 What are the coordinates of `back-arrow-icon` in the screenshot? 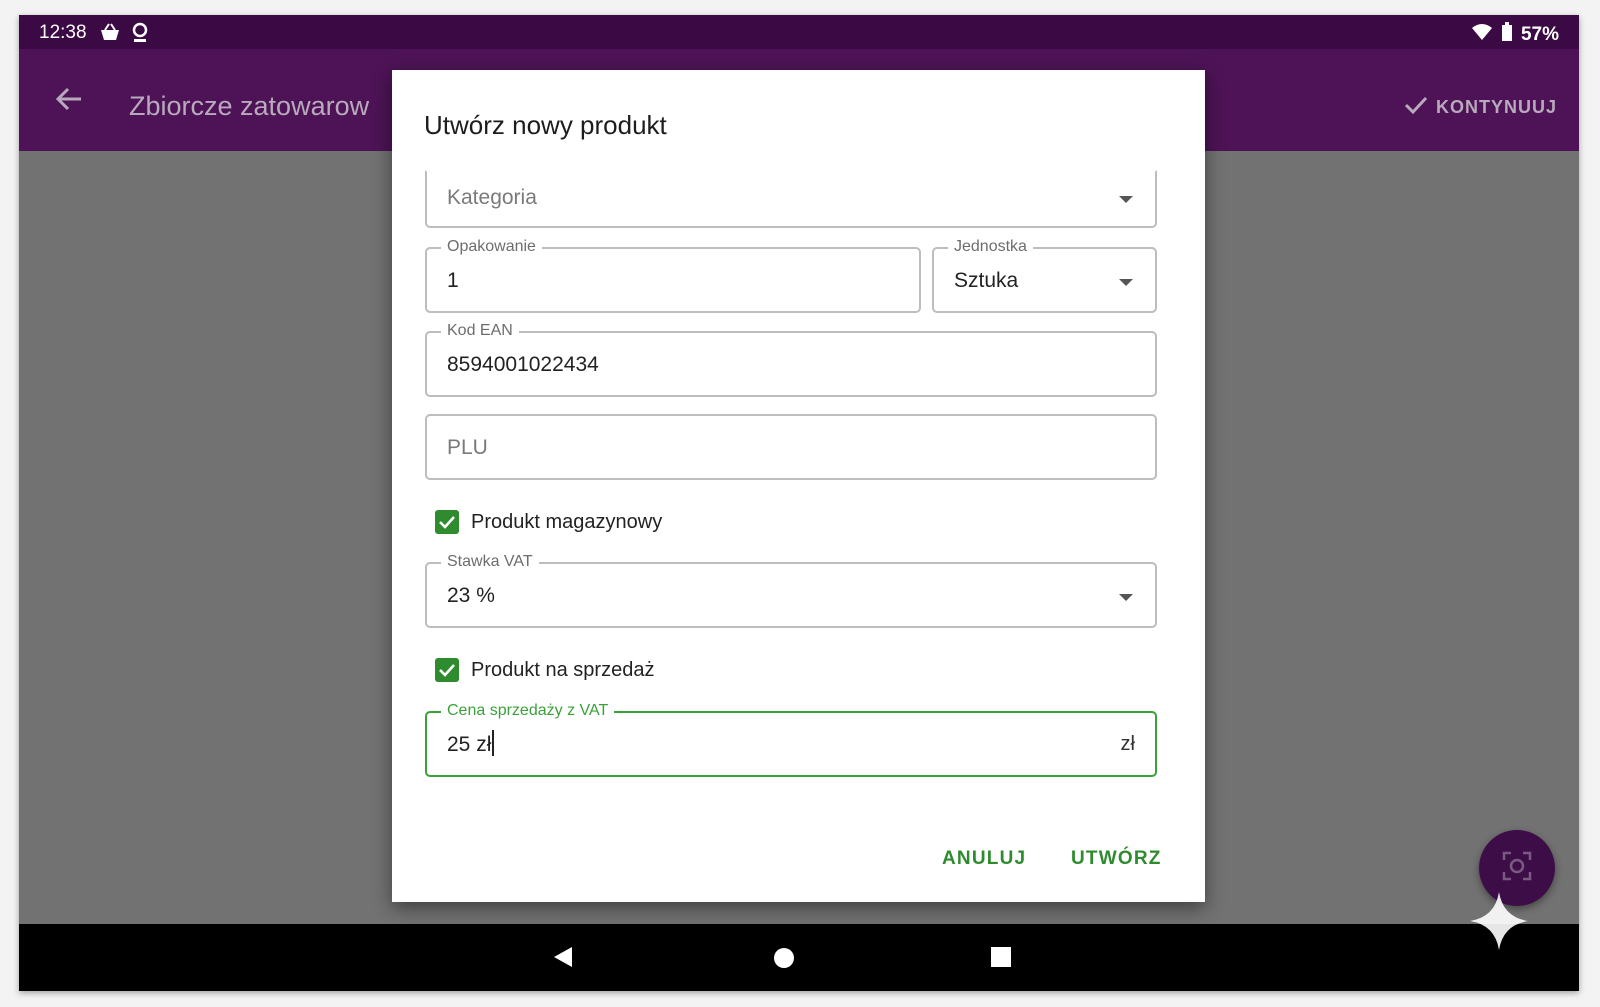 It's located at (69, 101).